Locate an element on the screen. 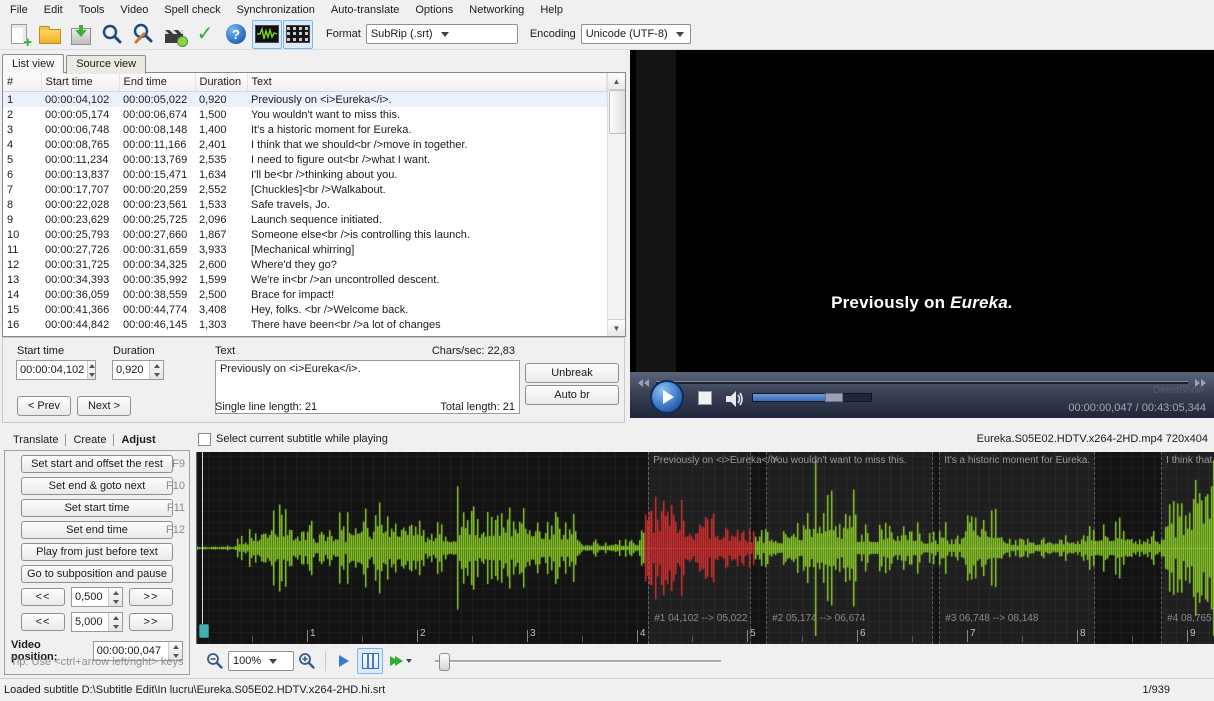 This screenshot has height=701, width=1214. nudge-back-large-button: << is located at coordinates (43, 622).